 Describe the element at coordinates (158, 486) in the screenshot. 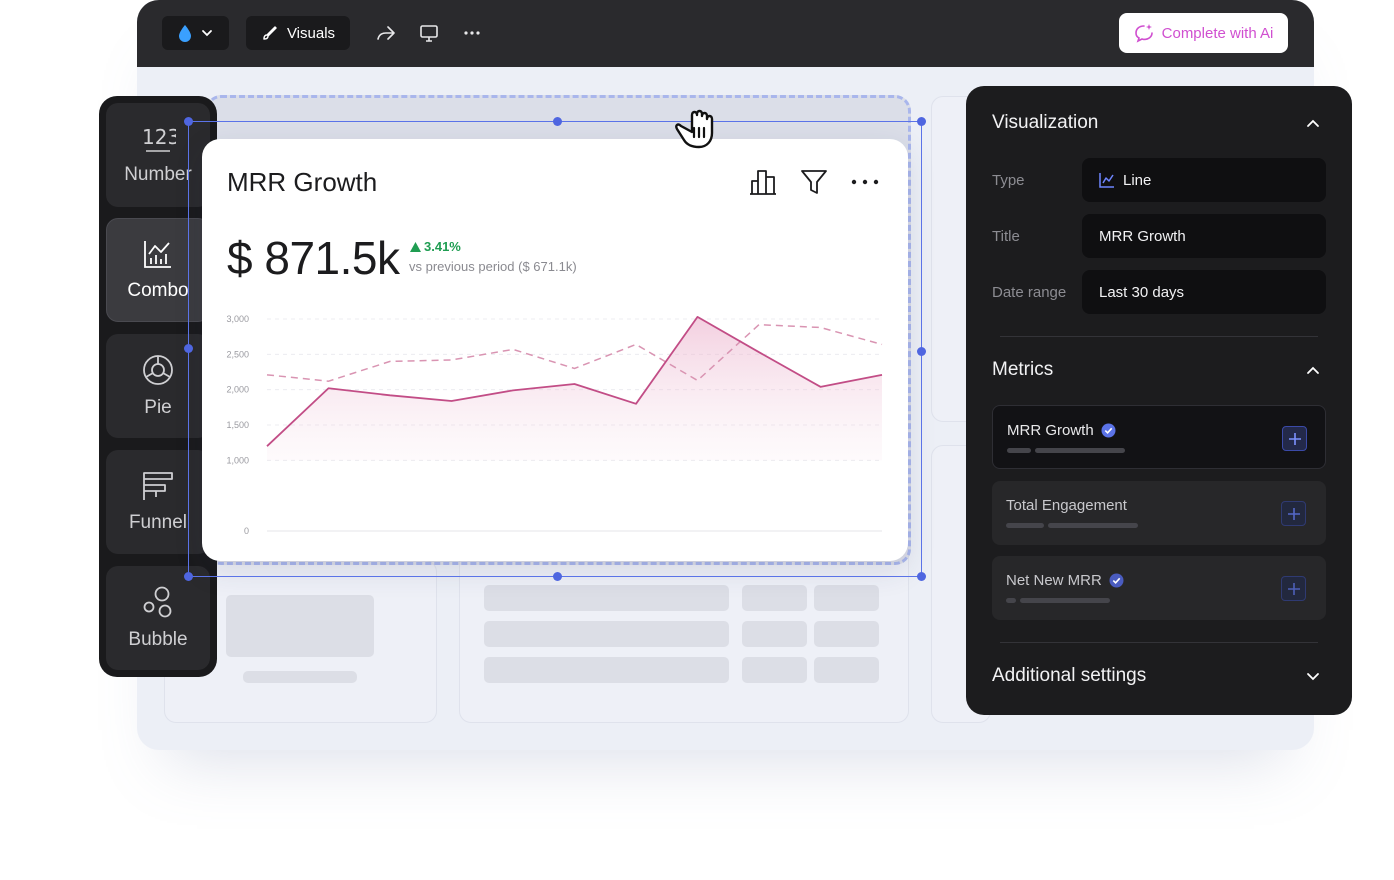

I see `funnel-icon` at that location.